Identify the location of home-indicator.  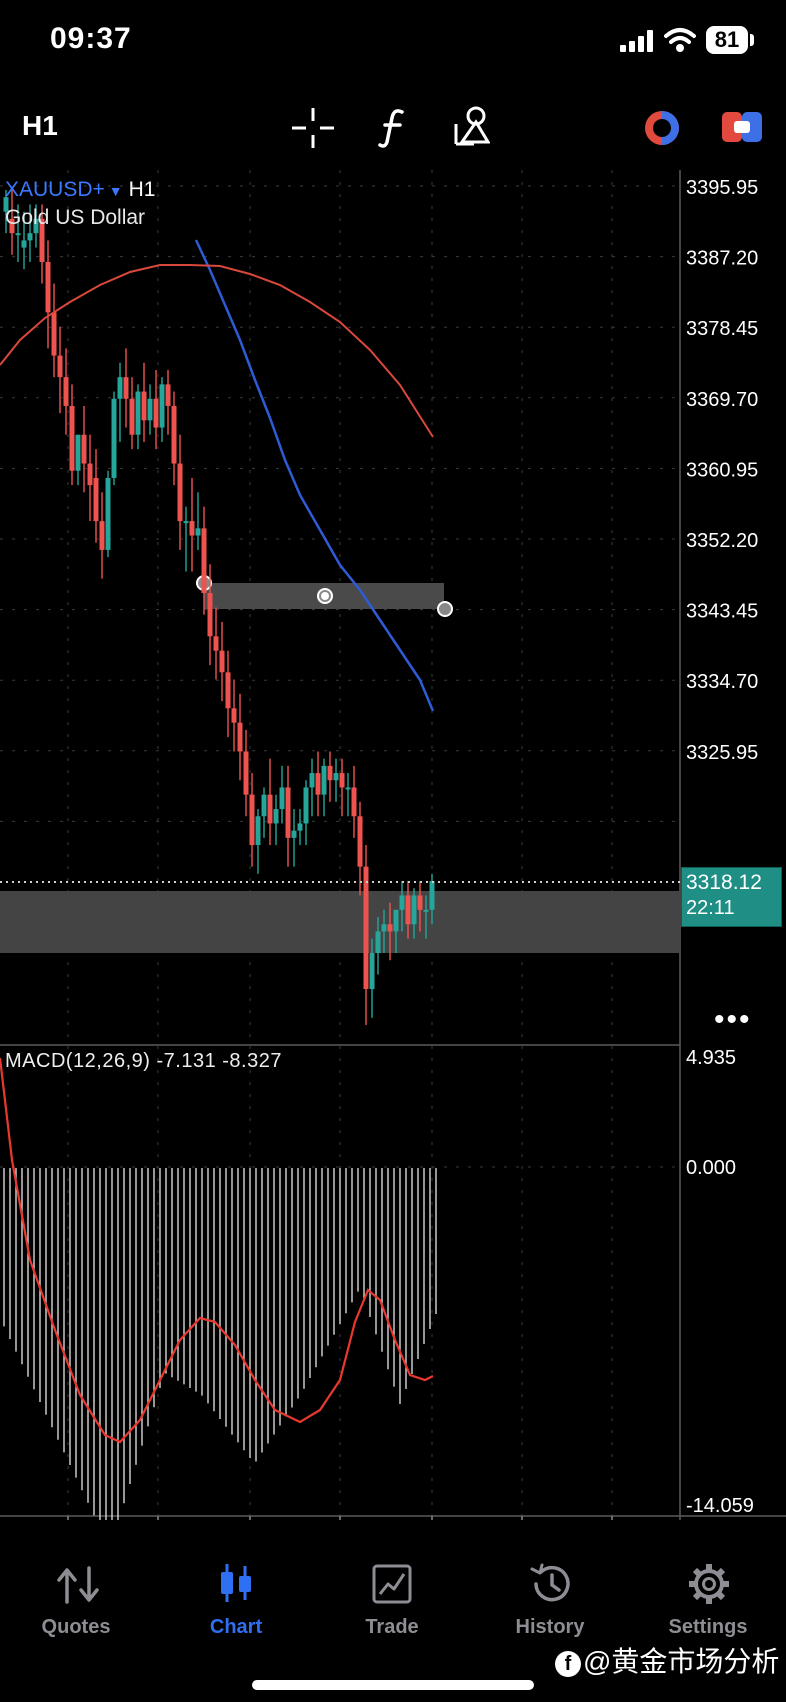
(393, 1685).